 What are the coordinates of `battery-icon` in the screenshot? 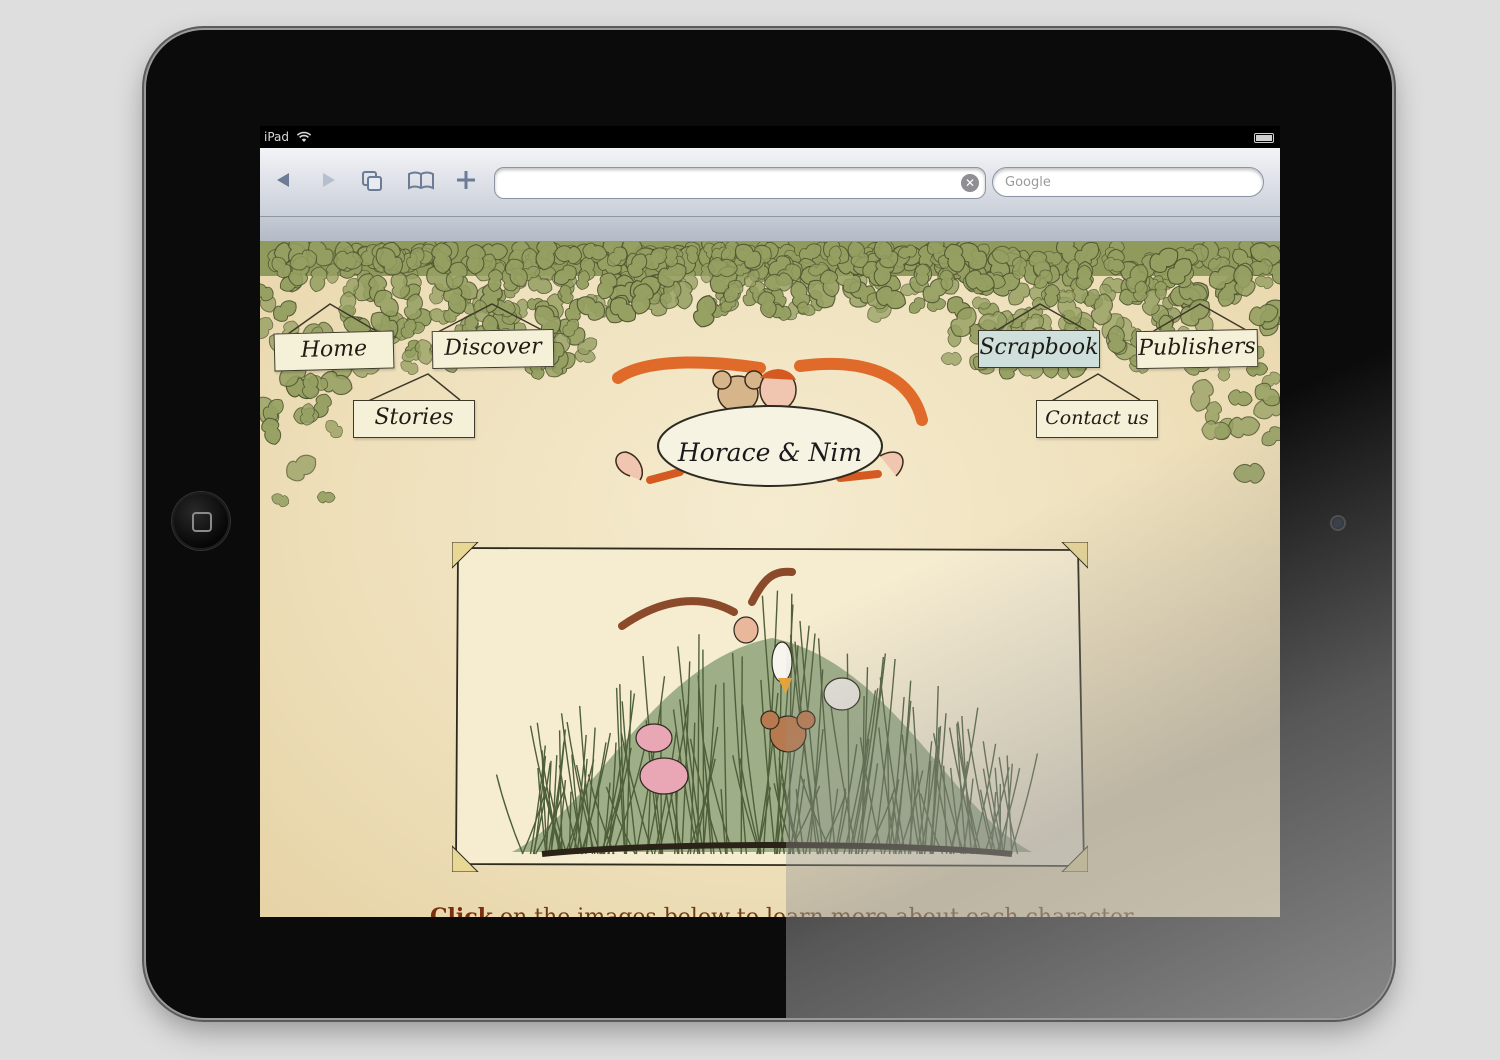 It's located at (1264, 138).